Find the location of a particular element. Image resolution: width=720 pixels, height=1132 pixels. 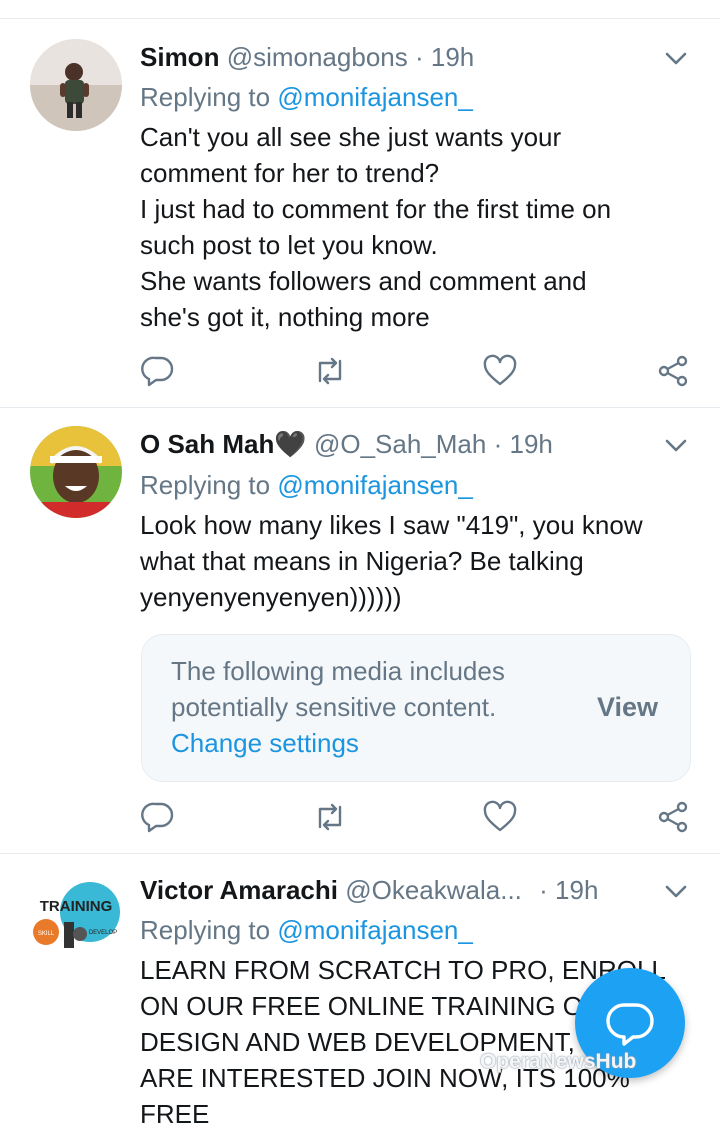

tweet-text-line: FREE is located at coordinates (175, 1114).